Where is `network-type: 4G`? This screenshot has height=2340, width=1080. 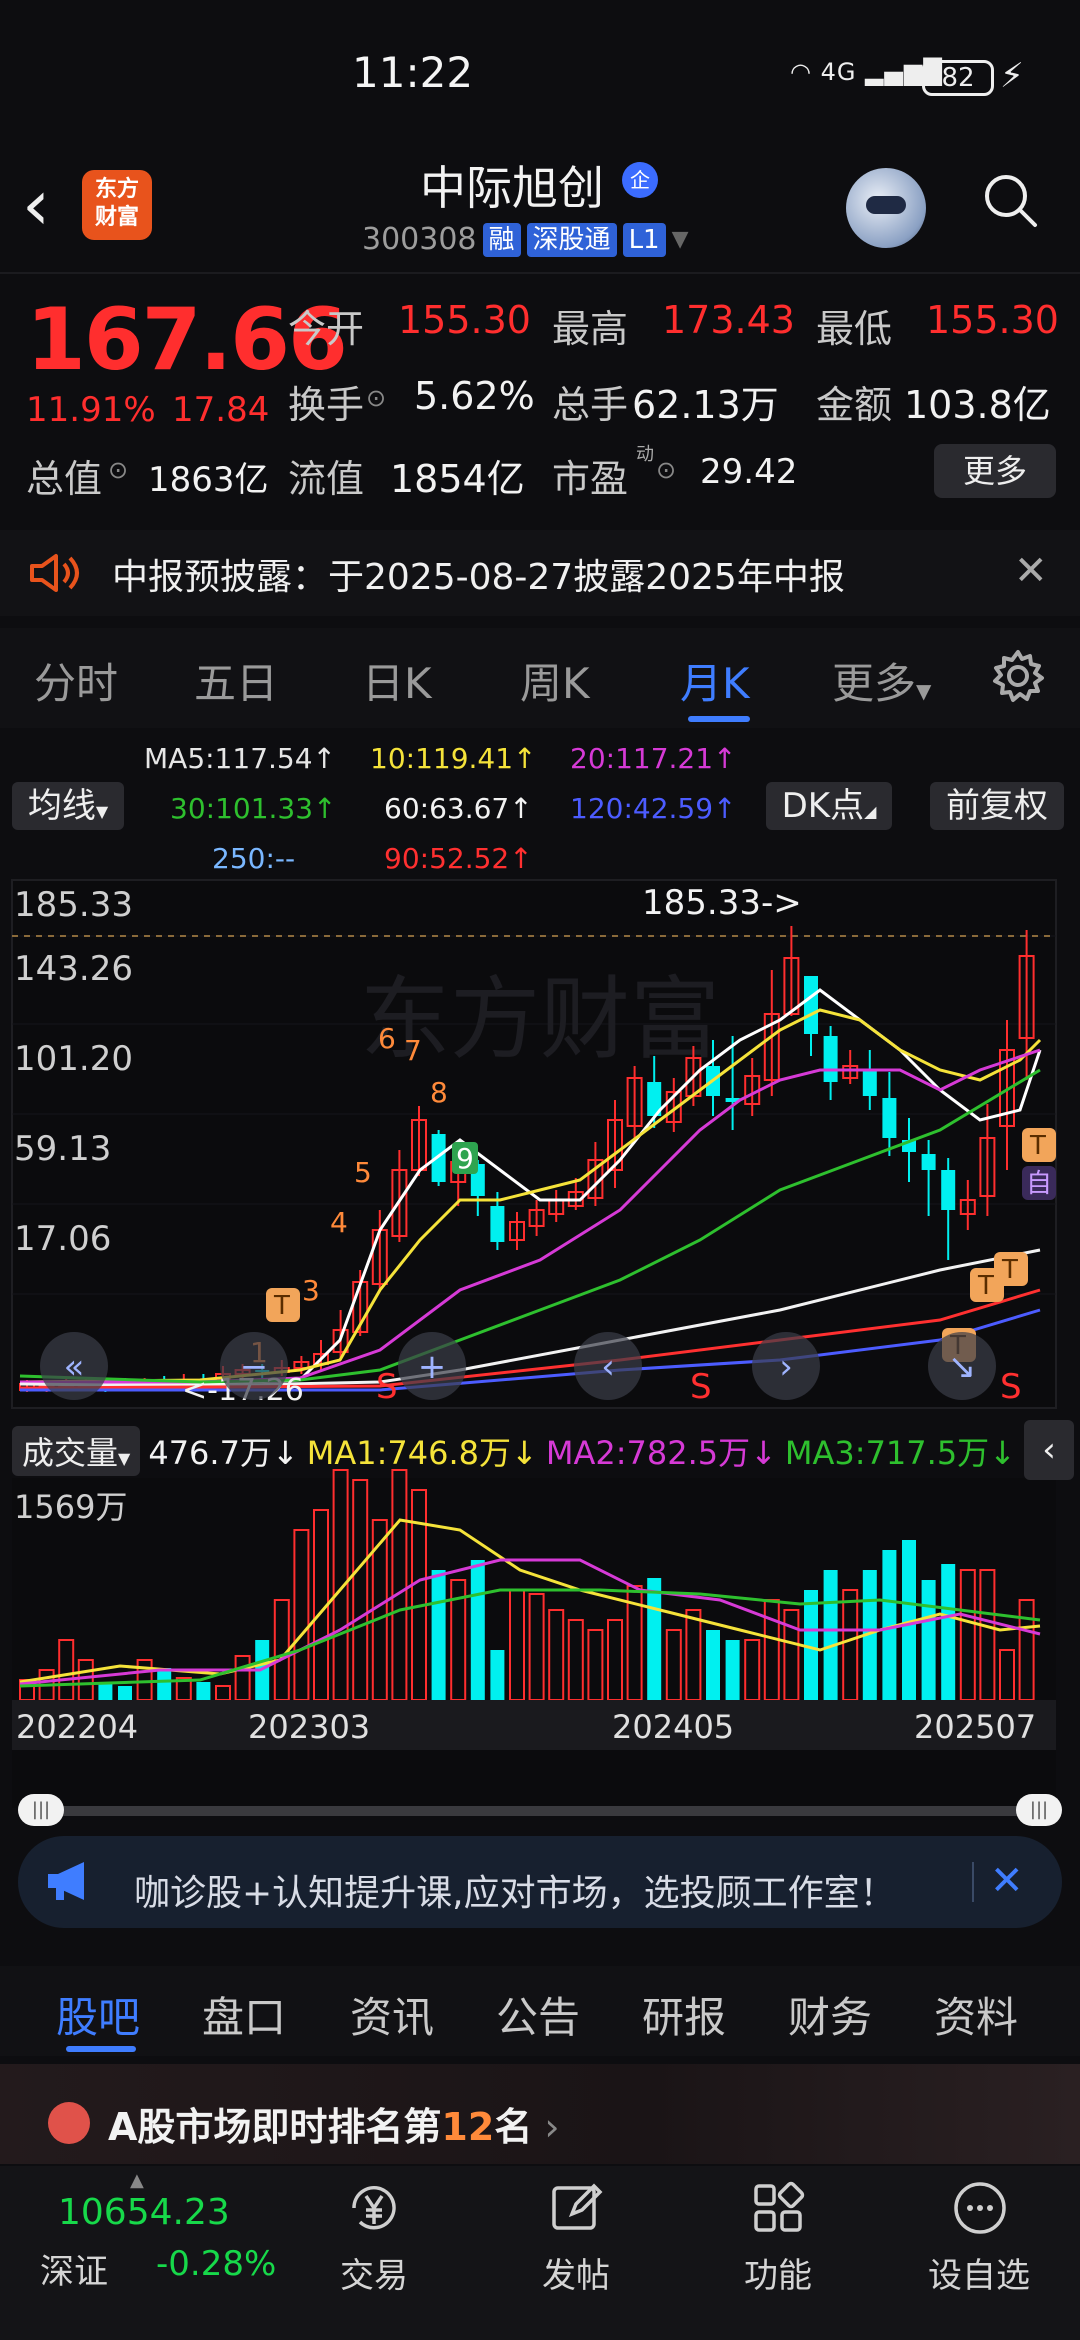 network-type: 4G is located at coordinates (838, 72).